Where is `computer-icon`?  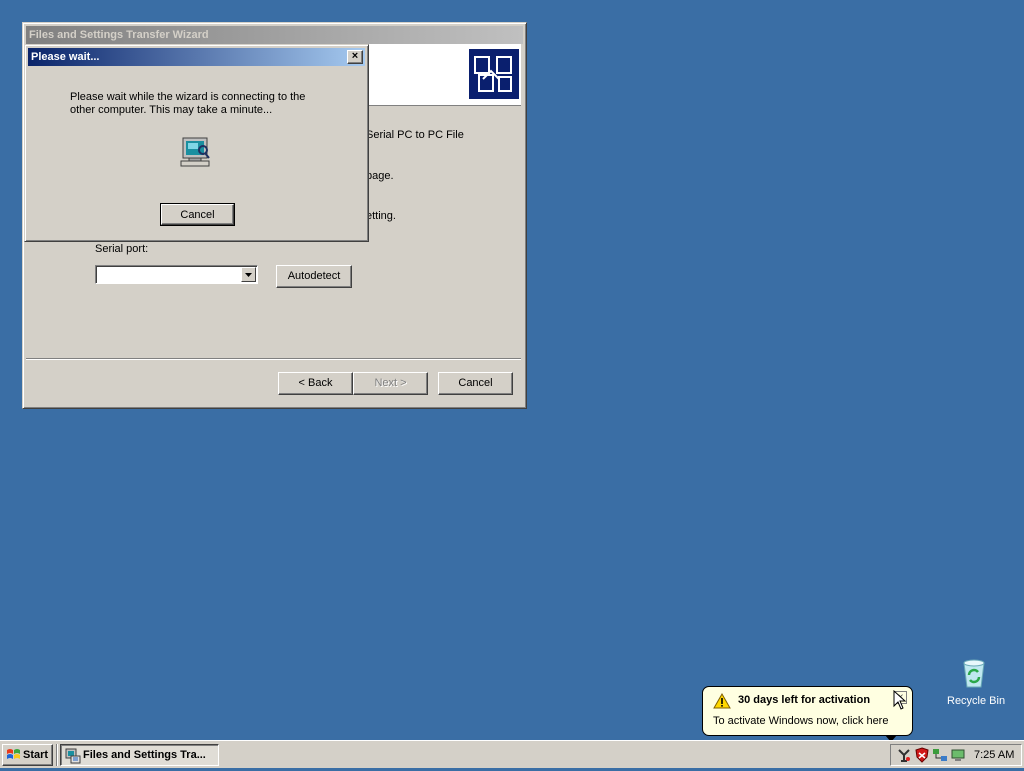 computer-icon is located at coordinates (196, 152).